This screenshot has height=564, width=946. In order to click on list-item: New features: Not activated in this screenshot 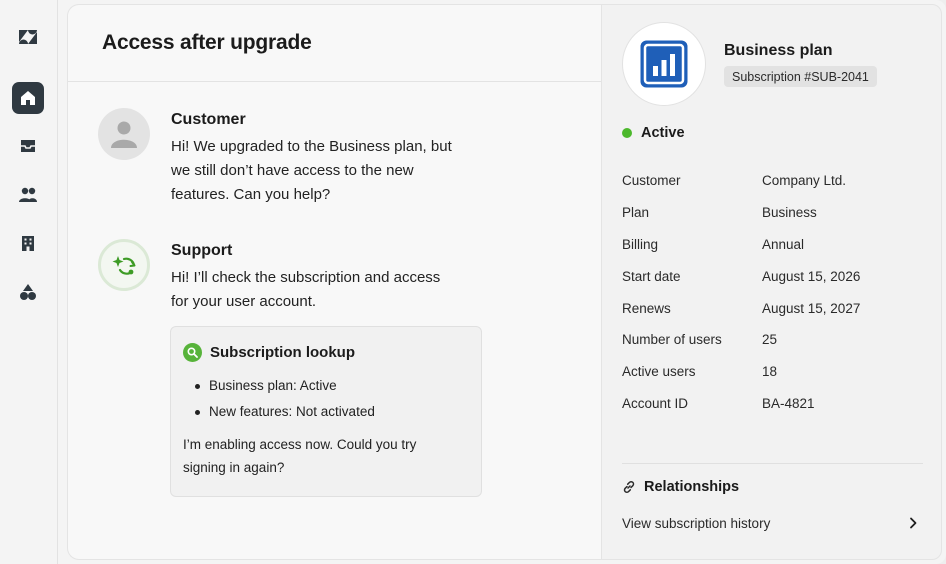, I will do `click(285, 412)`.